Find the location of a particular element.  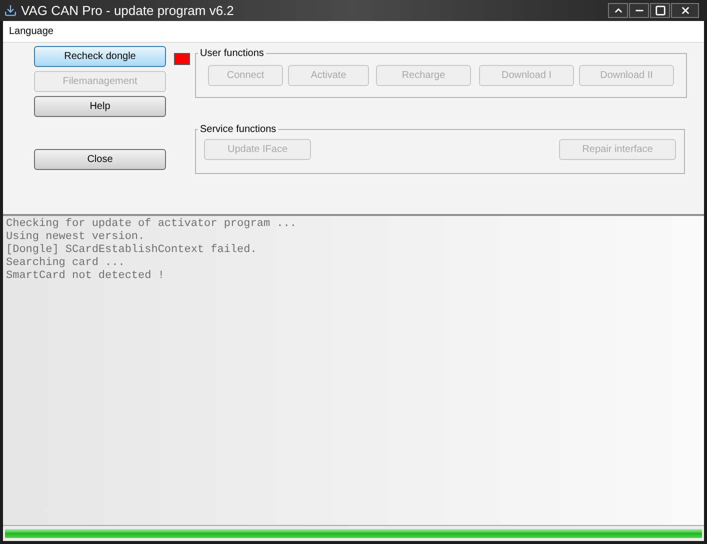

group-title: Service functions is located at coordinates (238, 130).